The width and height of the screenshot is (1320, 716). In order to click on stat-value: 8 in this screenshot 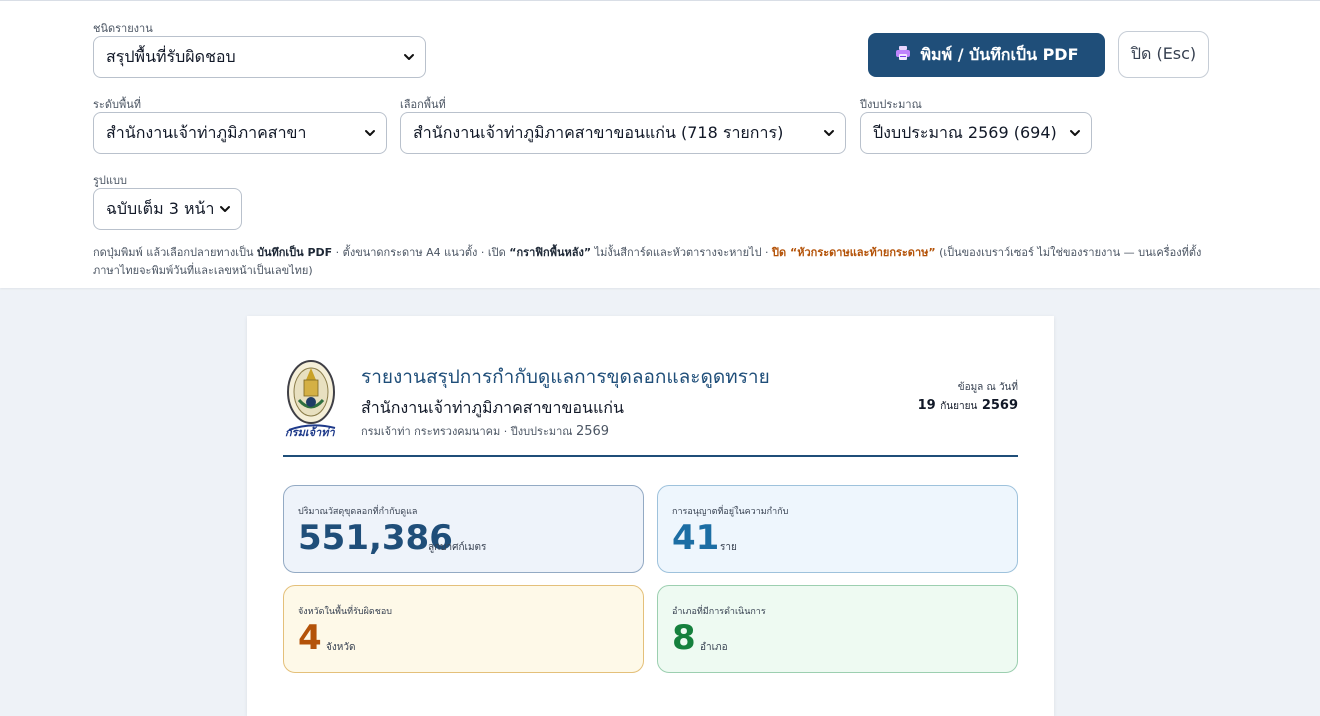, I will do `click(684, 638)`.